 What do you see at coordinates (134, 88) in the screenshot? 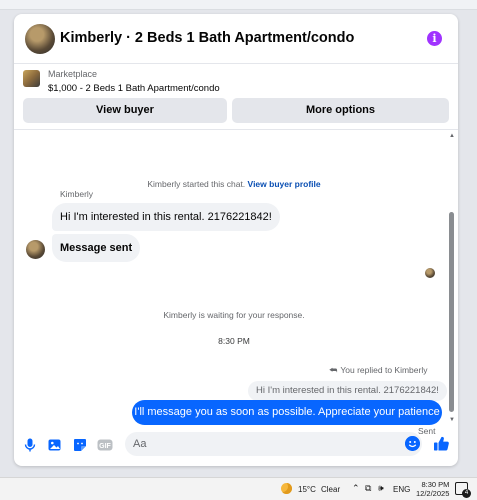
I see `listing-title: $1,000 - 2 Beds 1 Bath Apartment/condo` at bounding box center [134, 88].